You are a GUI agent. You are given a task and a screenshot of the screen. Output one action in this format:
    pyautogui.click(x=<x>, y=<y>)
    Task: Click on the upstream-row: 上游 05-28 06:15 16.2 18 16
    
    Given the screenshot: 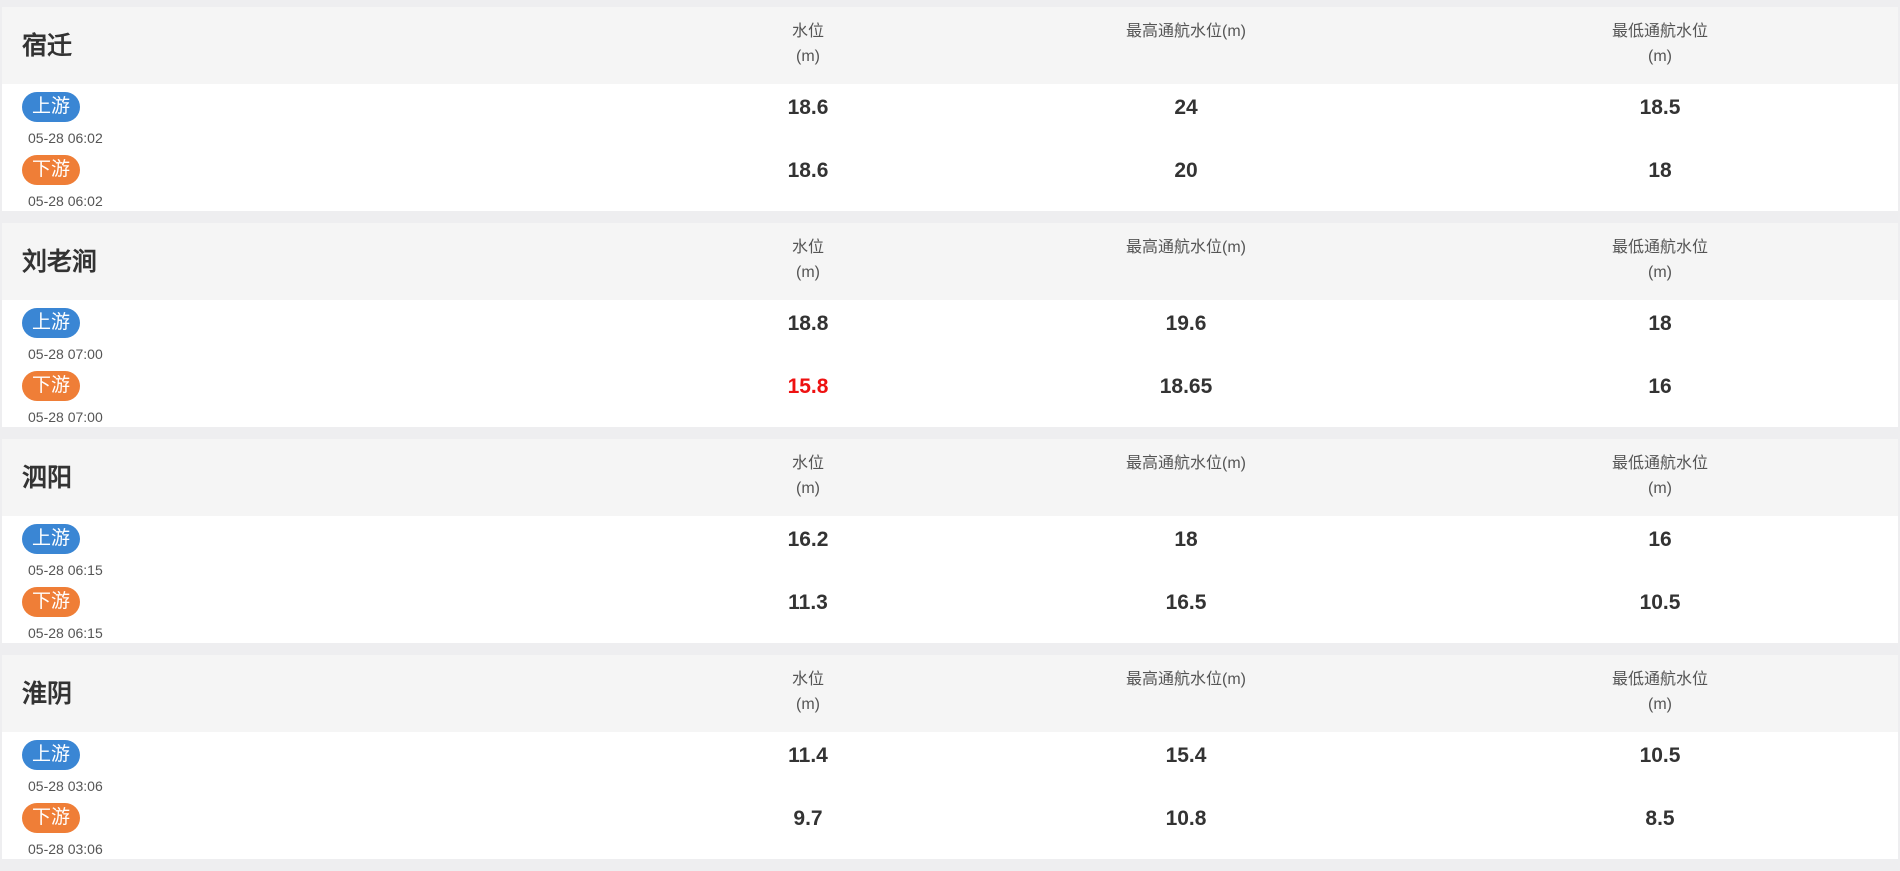 What is the action you would take?
    pyautogui.click(x=950, y=554)
    